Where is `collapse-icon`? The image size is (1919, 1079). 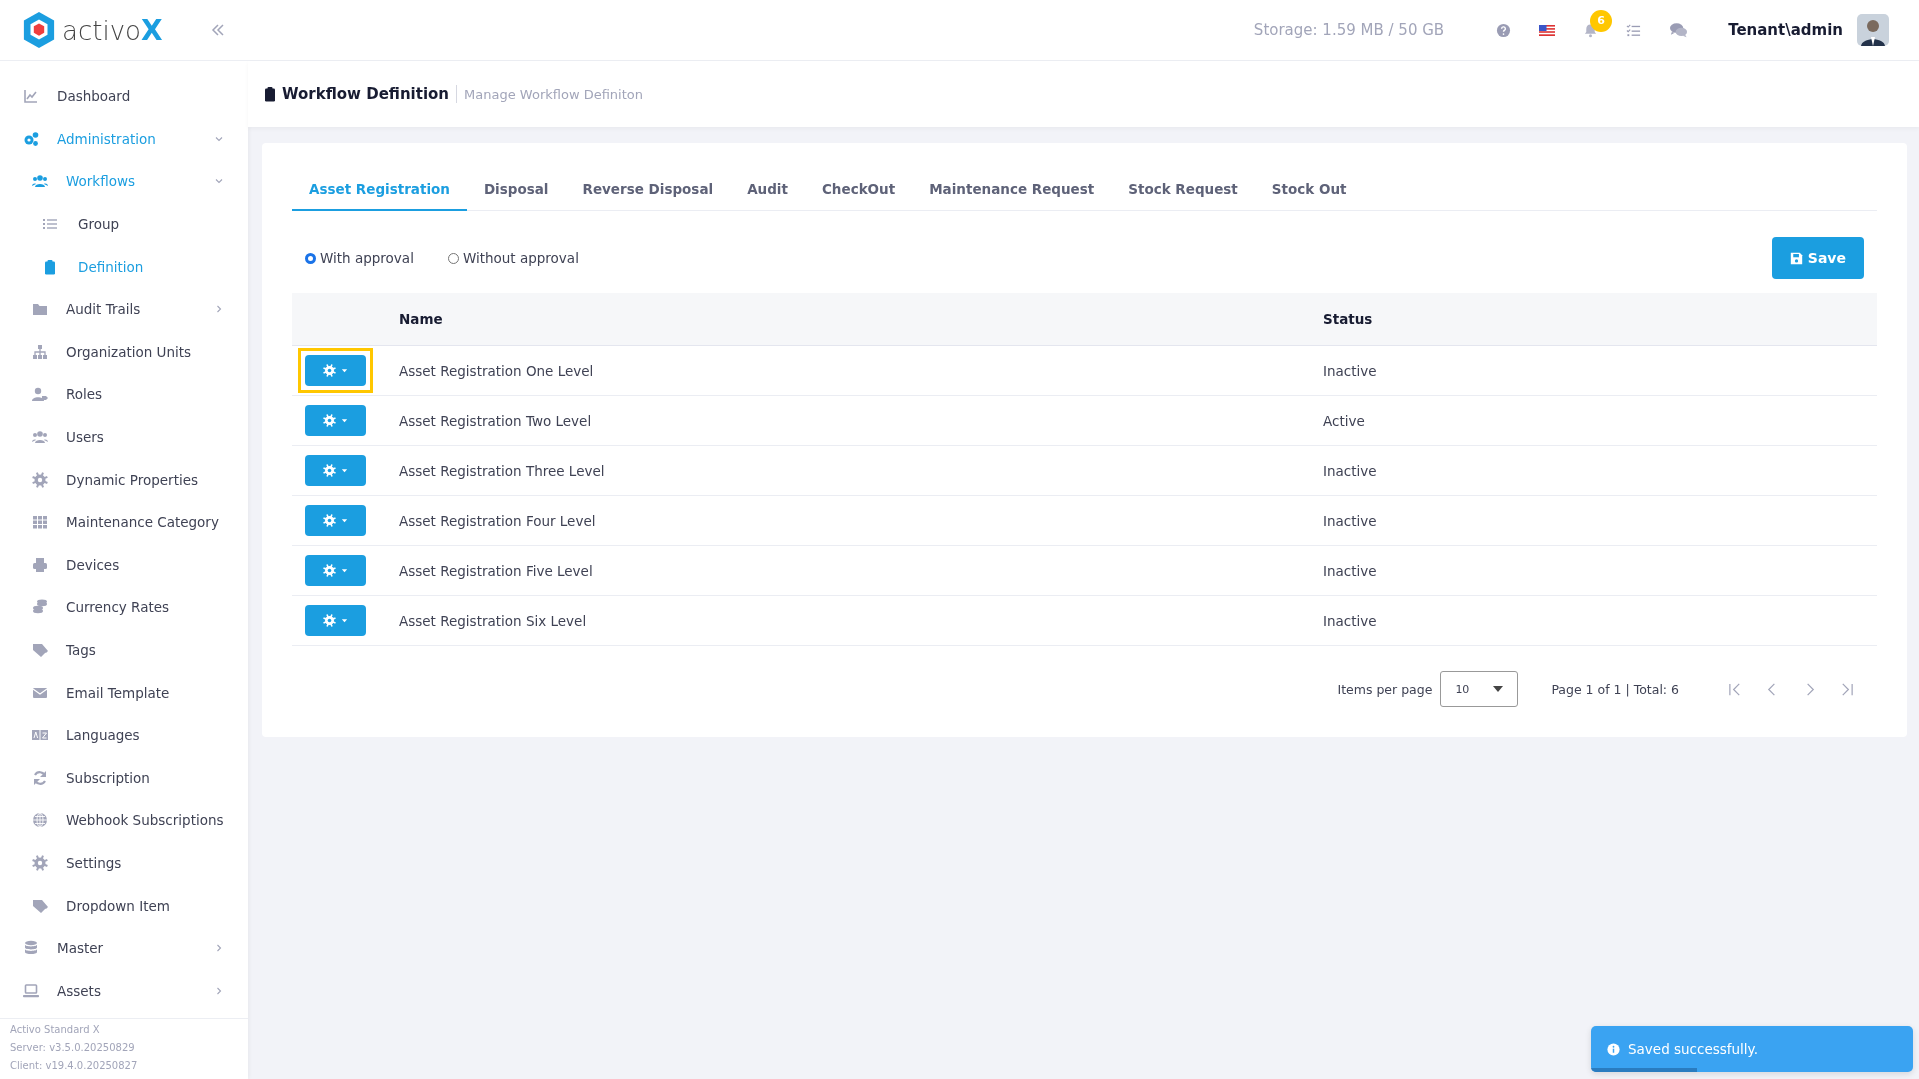 collapse-icon is located at coordinates (218, 30).